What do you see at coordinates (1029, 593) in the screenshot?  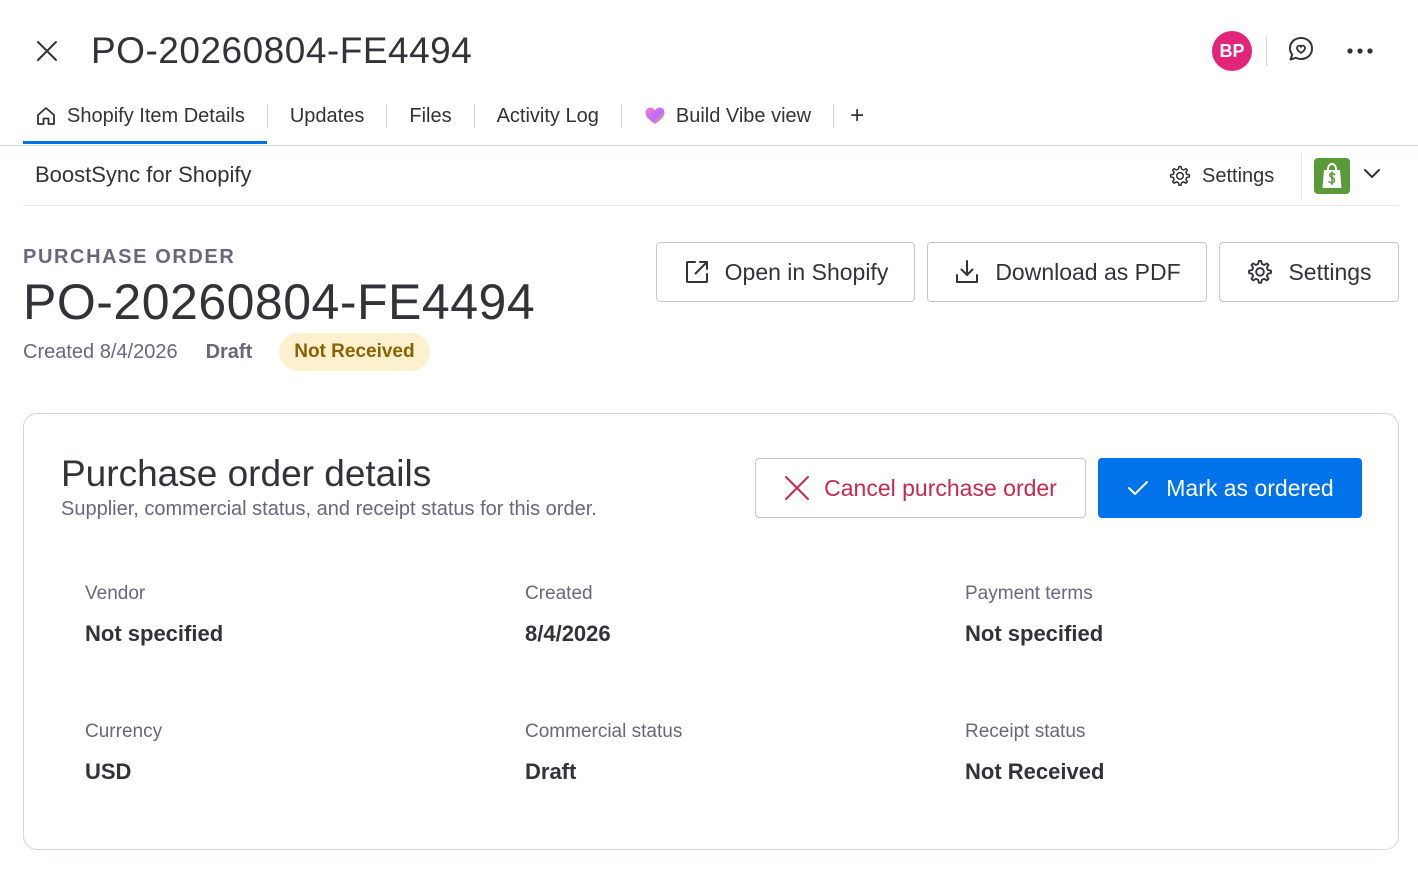 I see `field-label: Payment terms` at bounding box center [1029, 593].